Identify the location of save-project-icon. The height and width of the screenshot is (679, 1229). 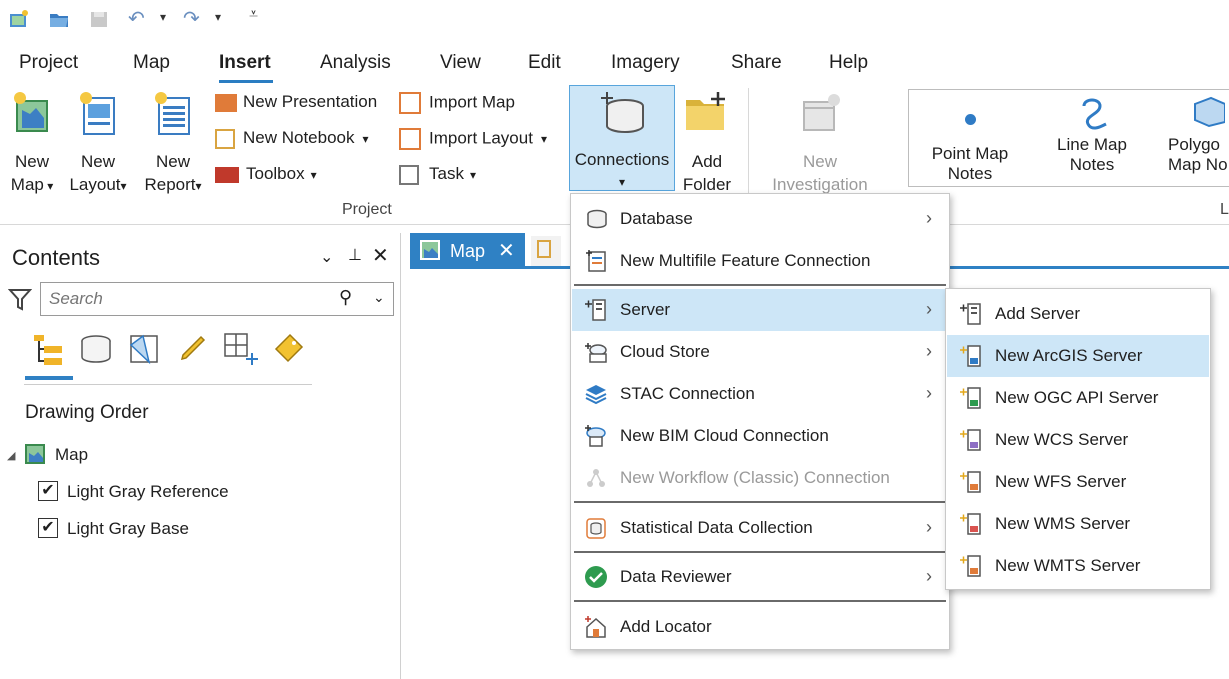
(99, 19).